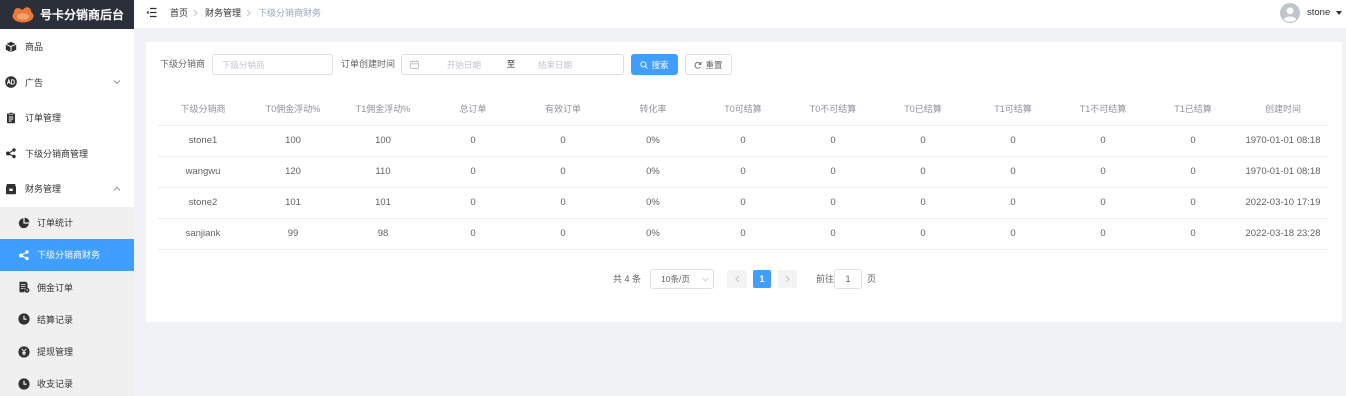 This screenshot has height=396, width=1346. Describe the element at coordinates (67, 382) in the screenshot. I see `sidebar-item-income-expense-records: 收支记录` at that location.